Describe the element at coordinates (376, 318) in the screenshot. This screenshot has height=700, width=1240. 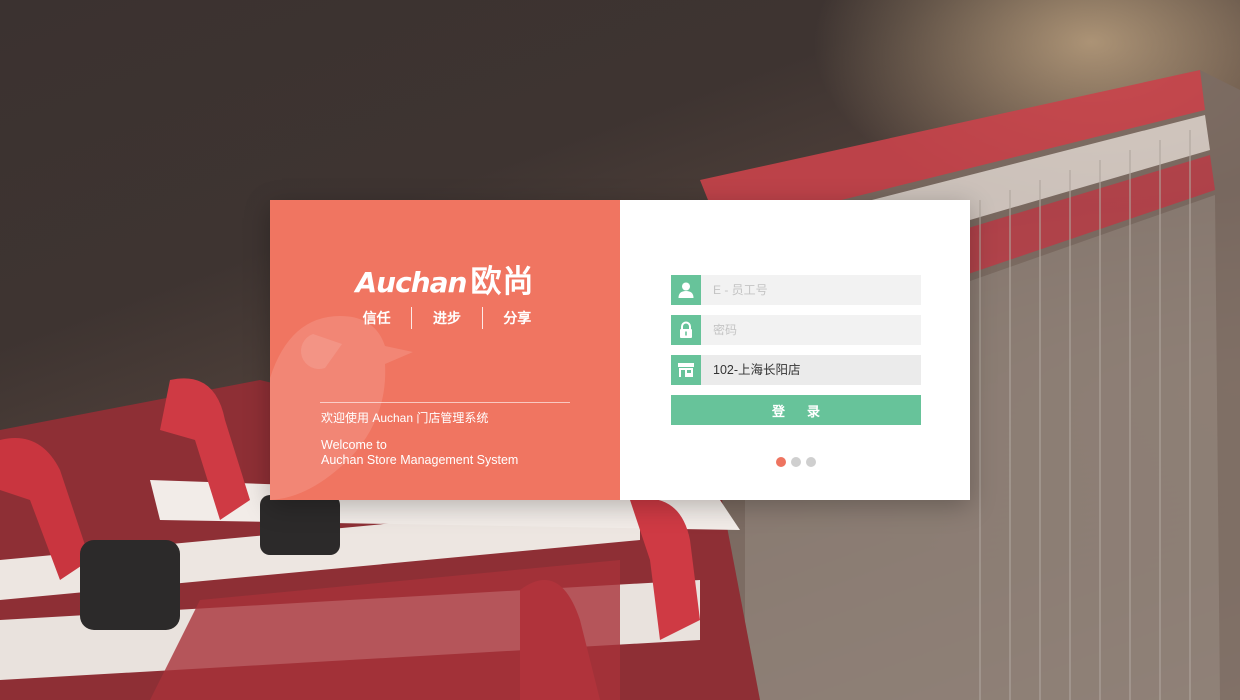
I see `motto-trust: 信任` at that location.